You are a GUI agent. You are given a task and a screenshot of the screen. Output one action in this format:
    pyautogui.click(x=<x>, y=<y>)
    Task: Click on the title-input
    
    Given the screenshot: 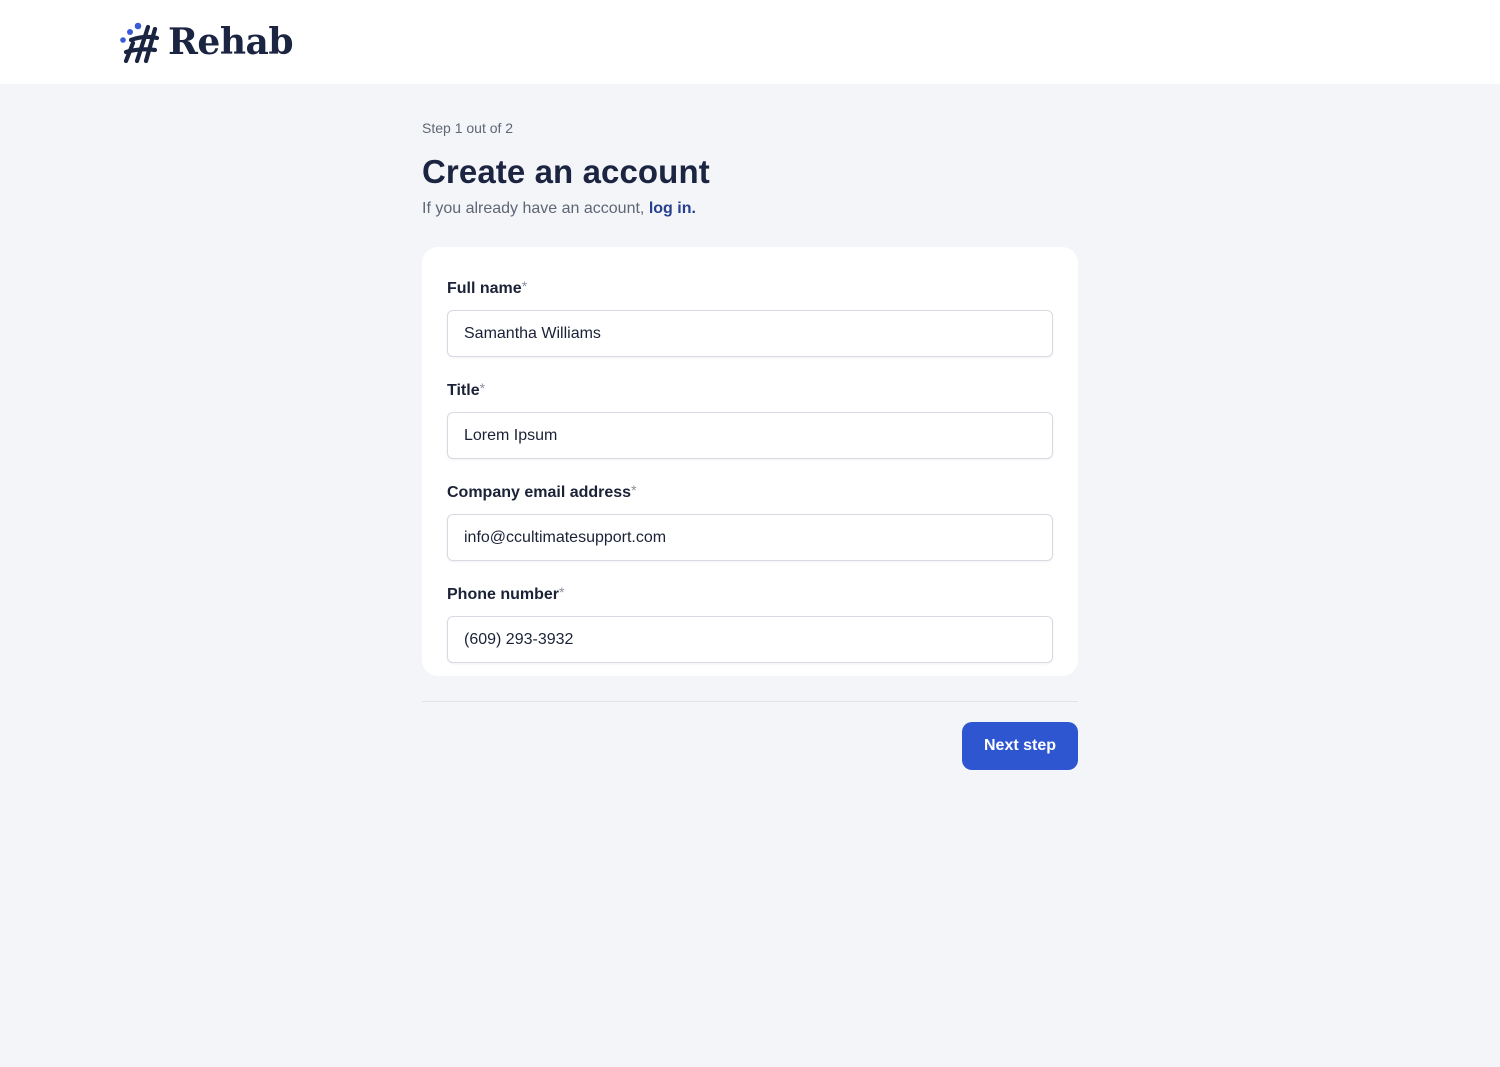 What is the action you would take?
    pyautogui.click(x=750, y=435)
    